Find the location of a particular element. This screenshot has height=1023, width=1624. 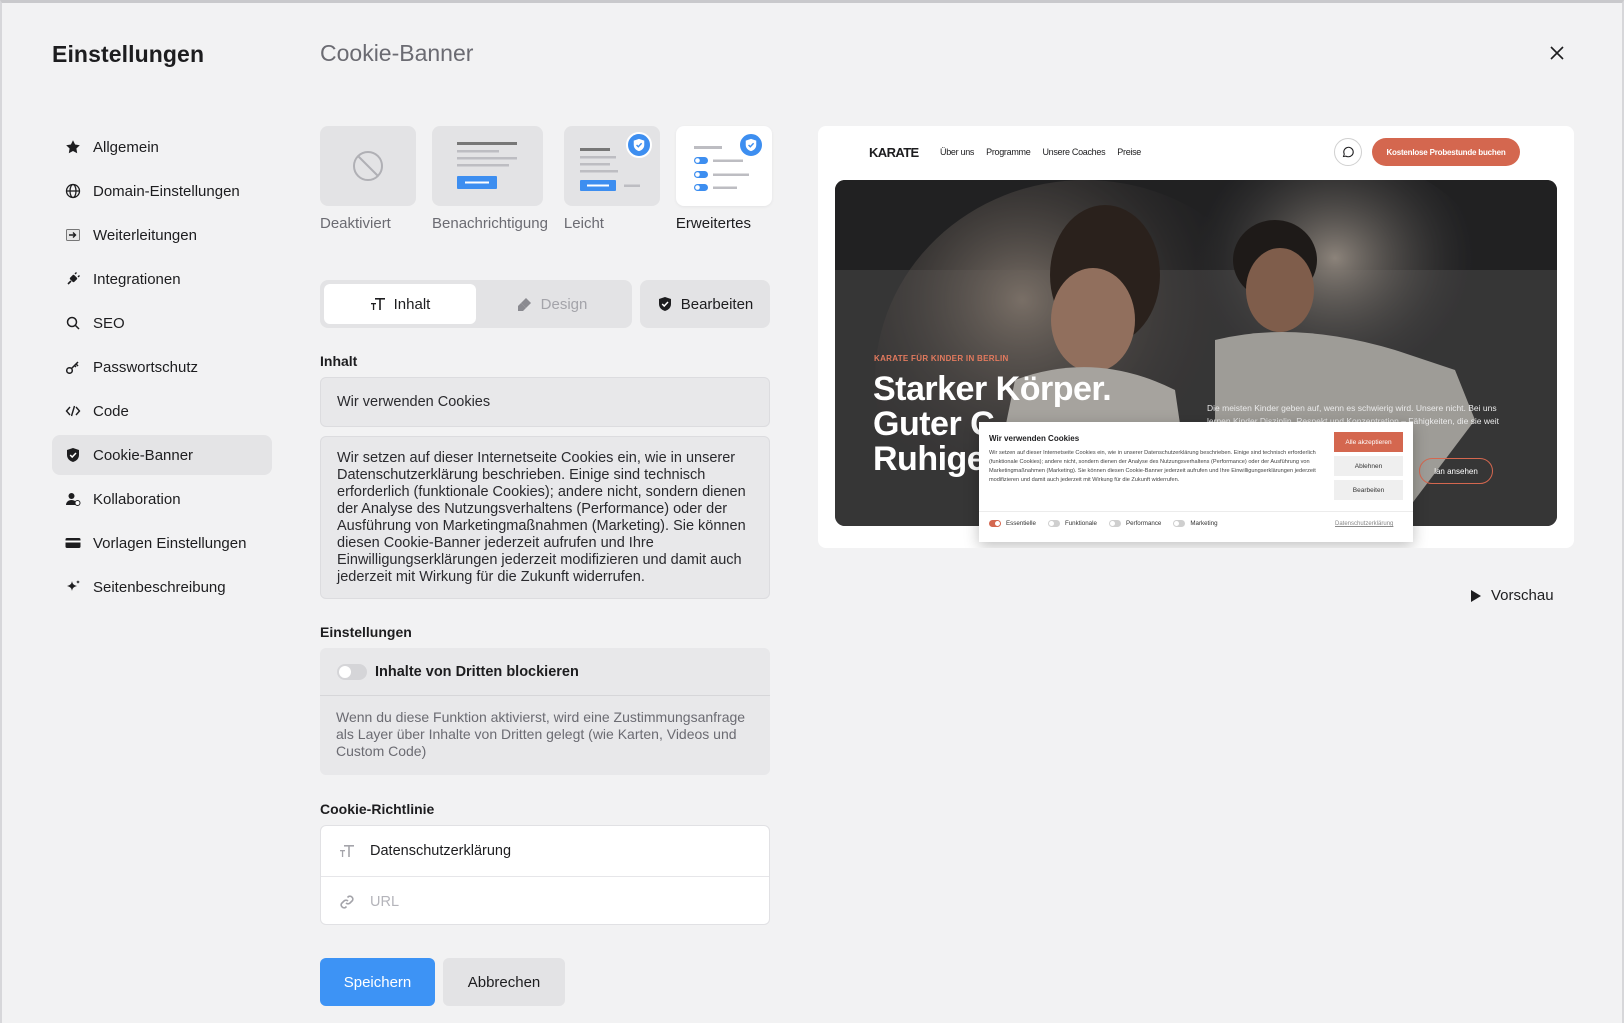

category-label: Essentielle is located at coordinates (1021, 523).